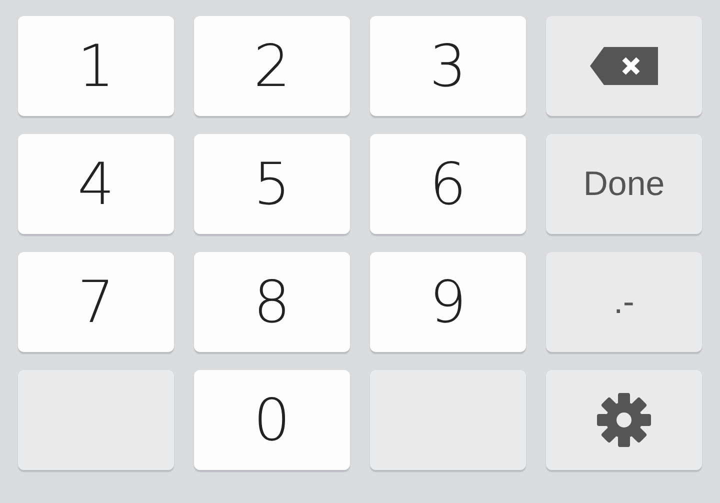 The height and width of the screenshot is (503, 720). Describe the element at coordinates (272, 184) in the screenshot. I see `digit-key: 5` at that location.